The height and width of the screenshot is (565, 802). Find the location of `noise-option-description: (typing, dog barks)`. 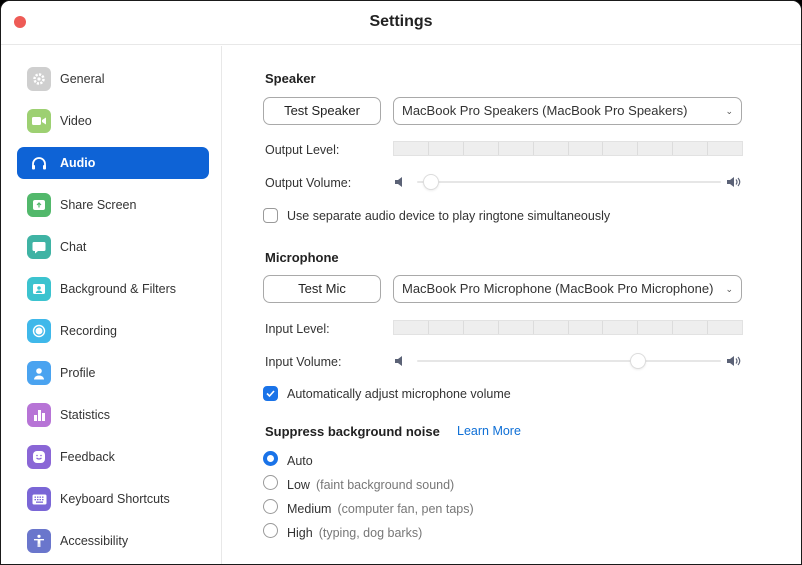

noise-option-description: (typing, dog barks) is located at coordinates (370, 533).